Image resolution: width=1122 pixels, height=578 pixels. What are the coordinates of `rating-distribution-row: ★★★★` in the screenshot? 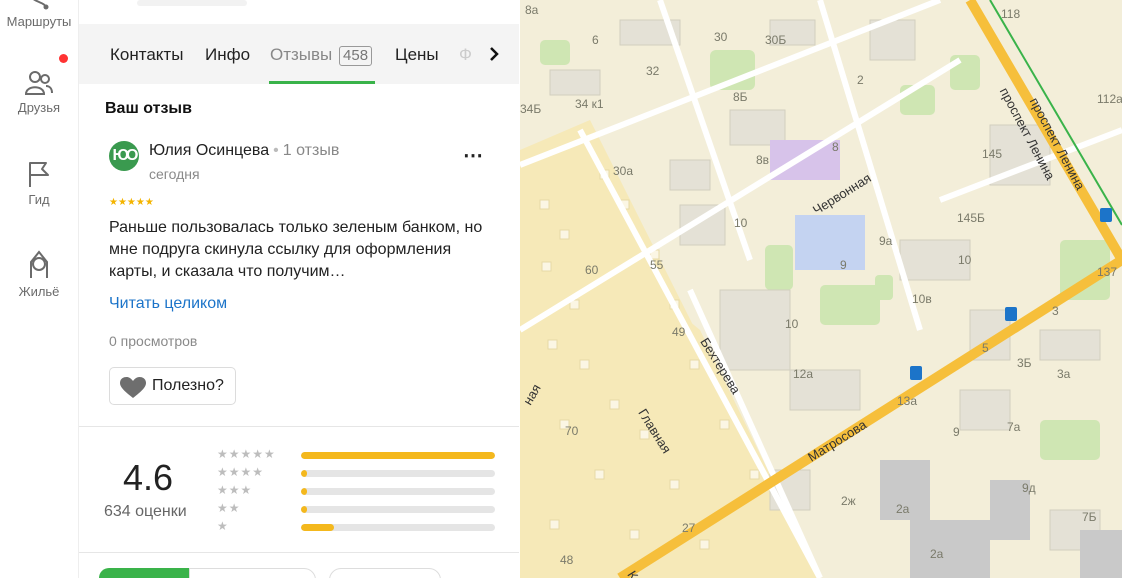 It's located at (357, 474).